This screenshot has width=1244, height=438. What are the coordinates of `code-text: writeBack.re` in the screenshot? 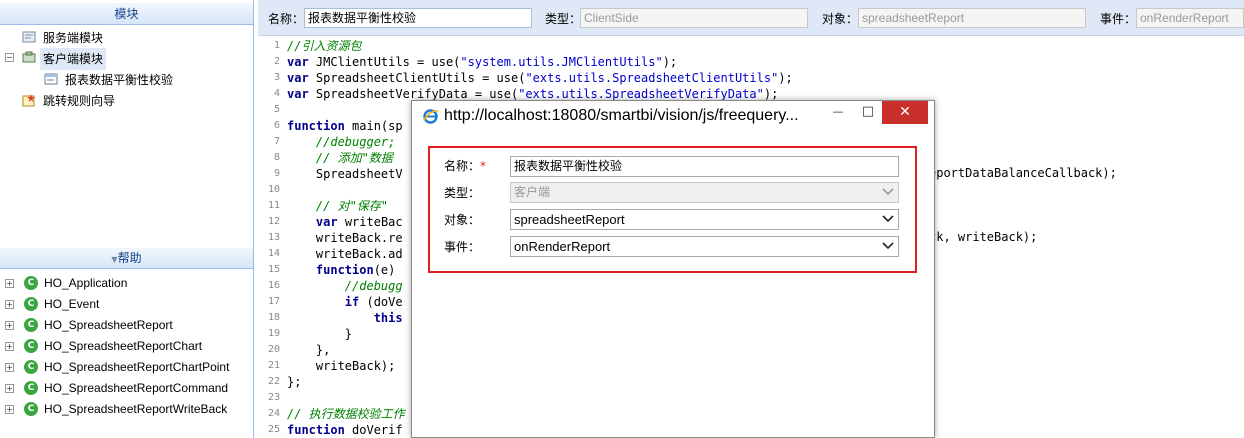 It's located at (345, 238).